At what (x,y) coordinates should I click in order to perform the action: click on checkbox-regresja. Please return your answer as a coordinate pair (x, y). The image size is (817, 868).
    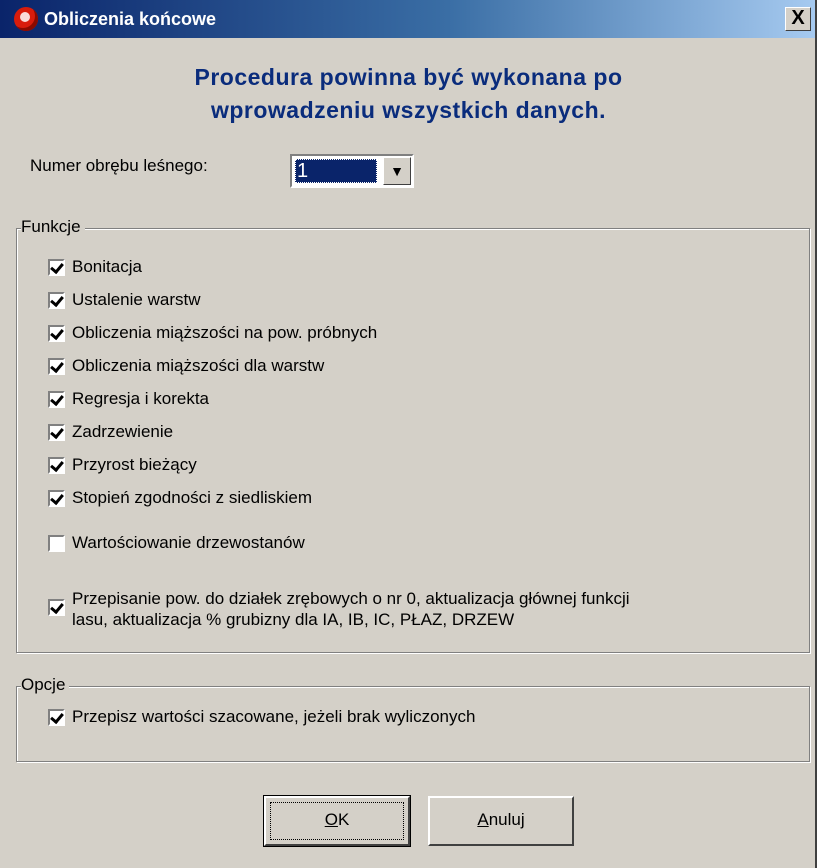
    Looking at the image, I should click on (56, 399).